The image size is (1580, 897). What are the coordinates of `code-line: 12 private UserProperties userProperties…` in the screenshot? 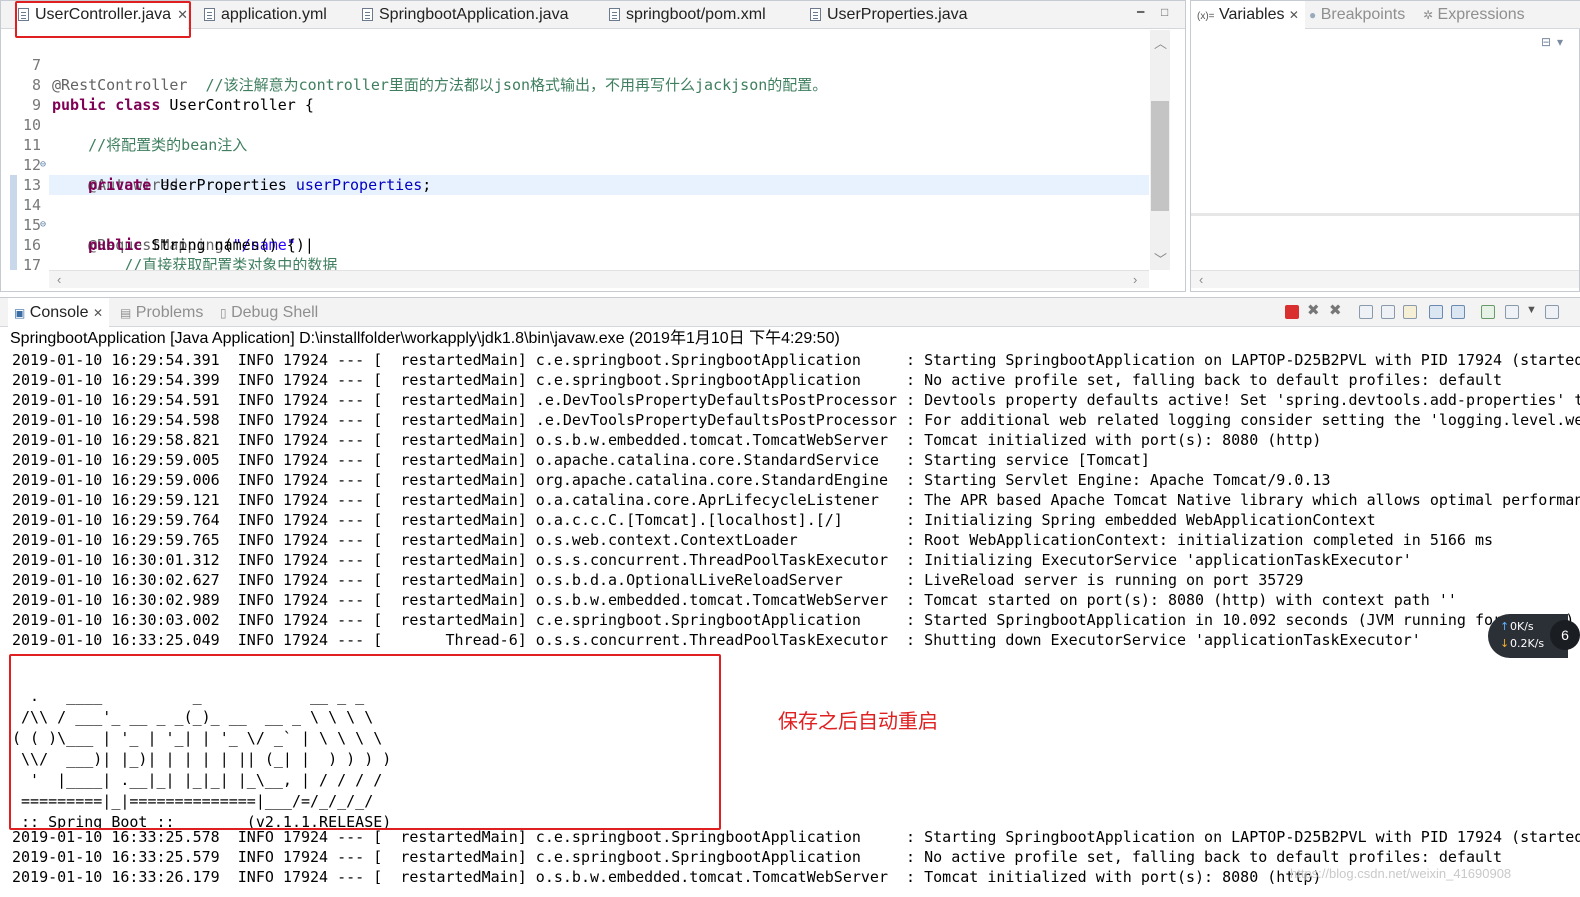 It's located at (216, 164).